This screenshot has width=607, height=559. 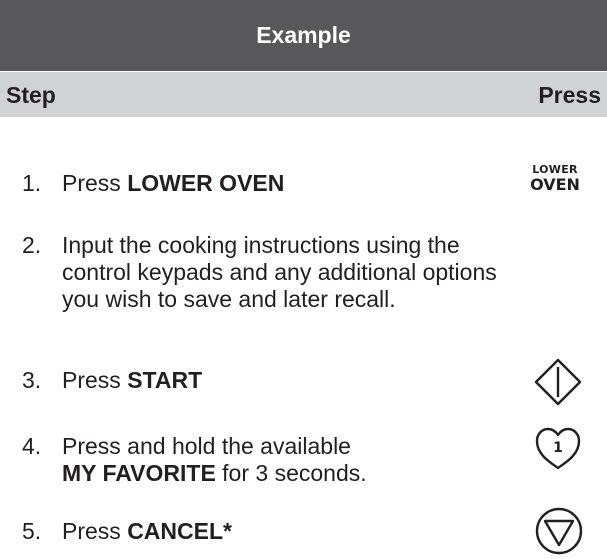 What do you see at coordinates (569, 95) in the screenshot?
I see `press-column-header: Press` at bounding box center [569, 95].